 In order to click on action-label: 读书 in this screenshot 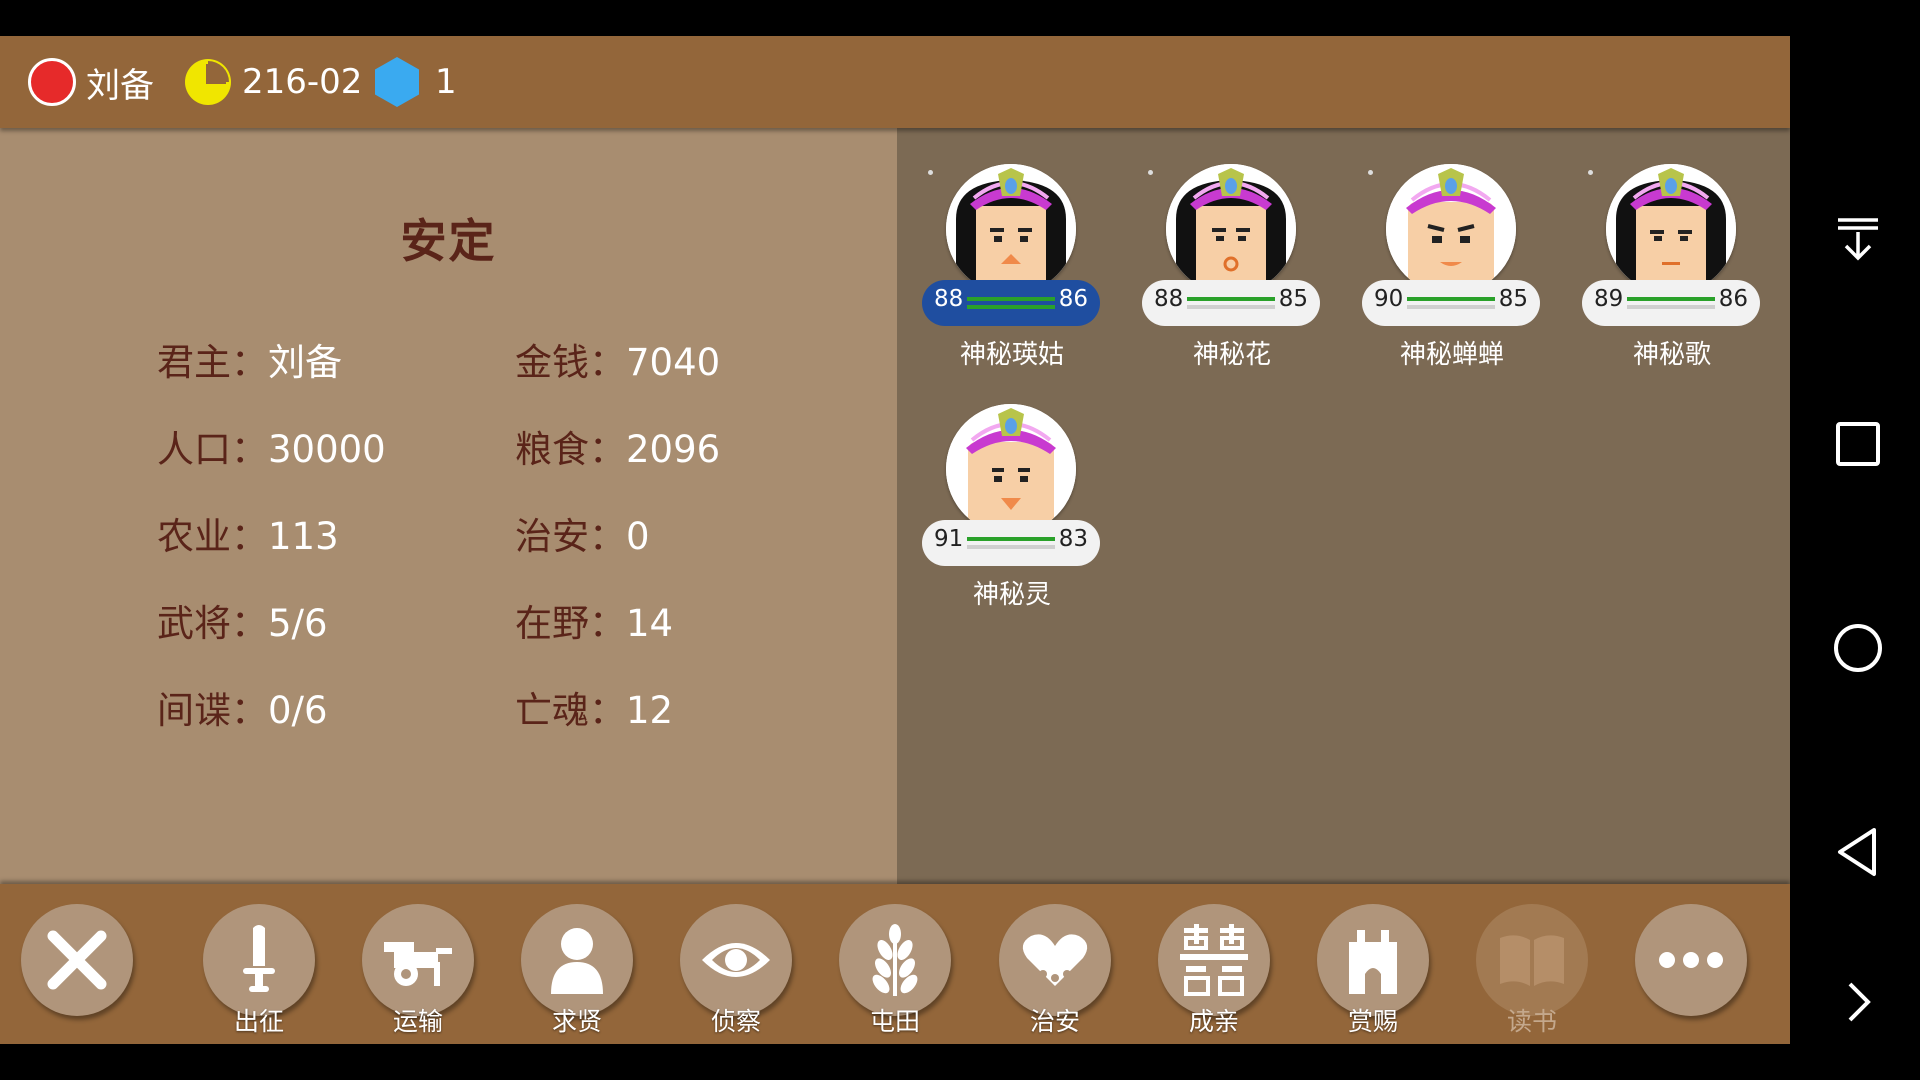, I will do `click(1531, 1021)`.